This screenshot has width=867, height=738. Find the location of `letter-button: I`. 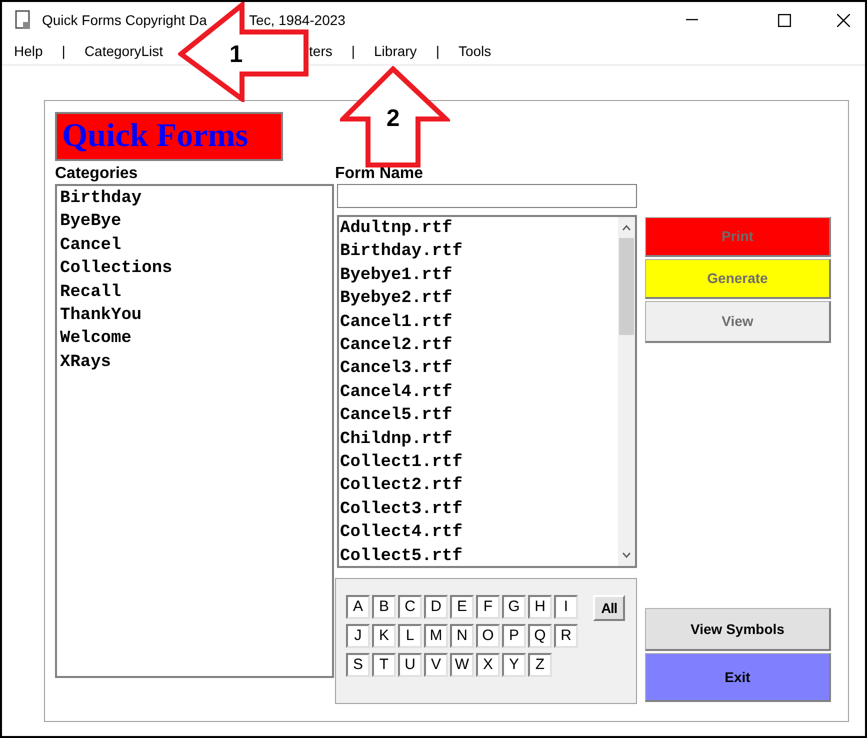

letter-button: I is located at coordinates (566, 607).